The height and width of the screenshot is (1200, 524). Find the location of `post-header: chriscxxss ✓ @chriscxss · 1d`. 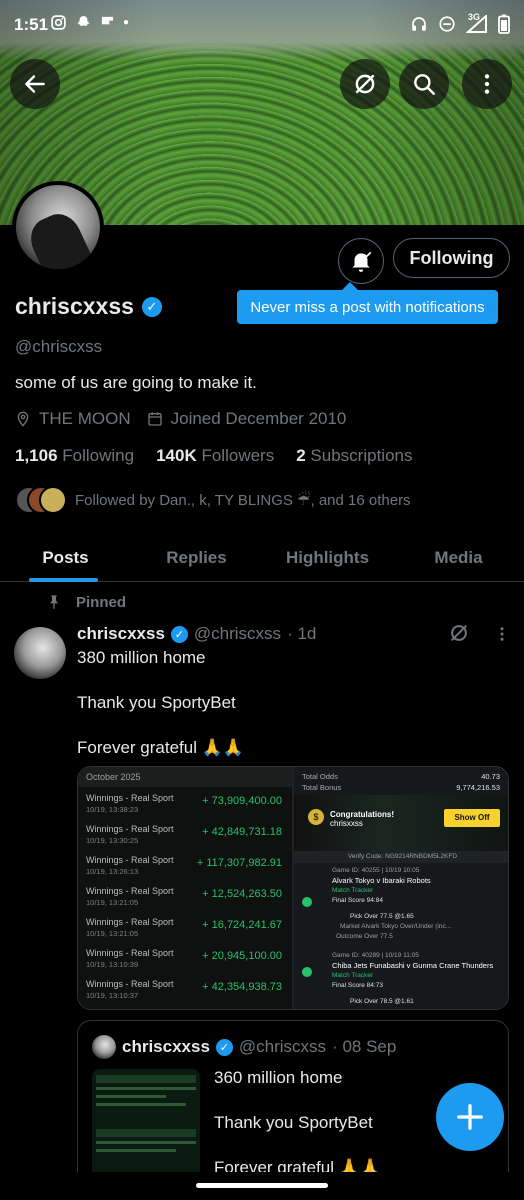

post-header: chriscxxss ✓ @chriscxss · 1d is located at coordinates (196, 634).